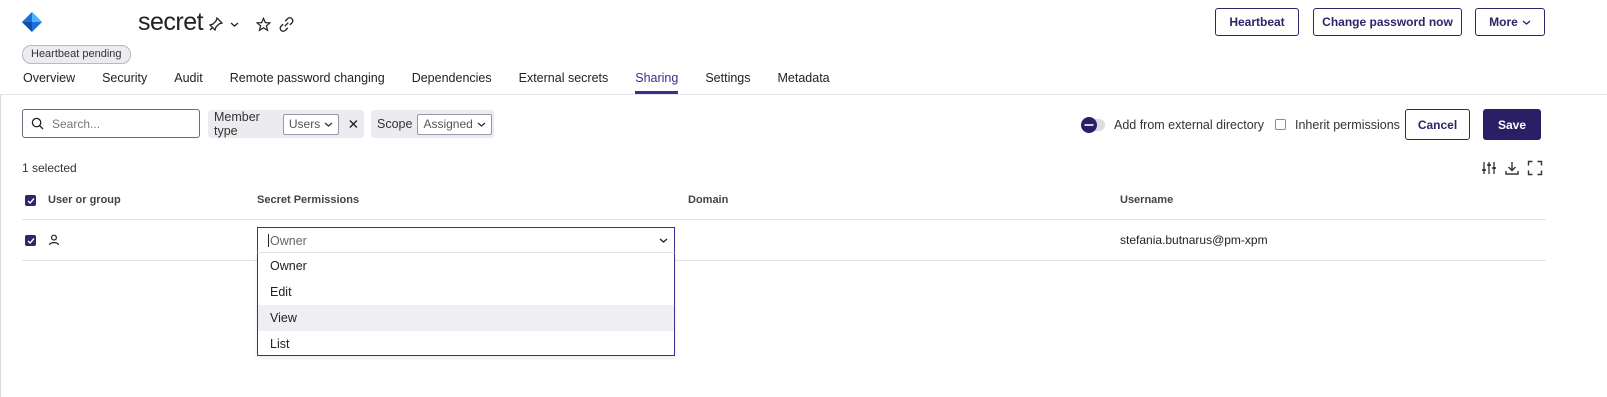  I want to click on add-external-label: Add from external directory, so click(1189, 125).